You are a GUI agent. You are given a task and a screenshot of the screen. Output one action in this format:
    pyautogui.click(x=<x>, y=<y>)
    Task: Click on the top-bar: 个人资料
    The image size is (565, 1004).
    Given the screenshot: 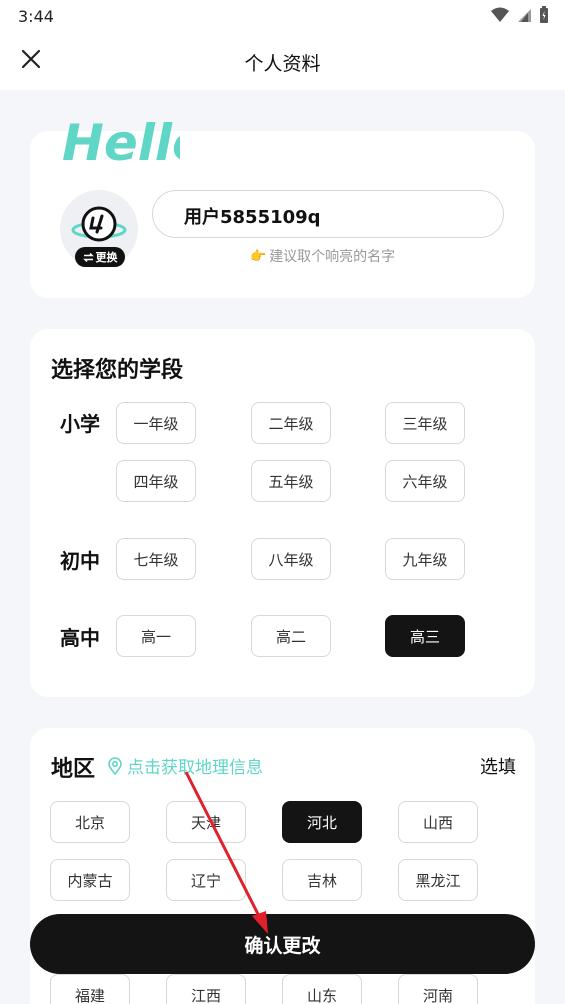 What is the action you would take?
    pyautogui.click(x=282, y=61)
    